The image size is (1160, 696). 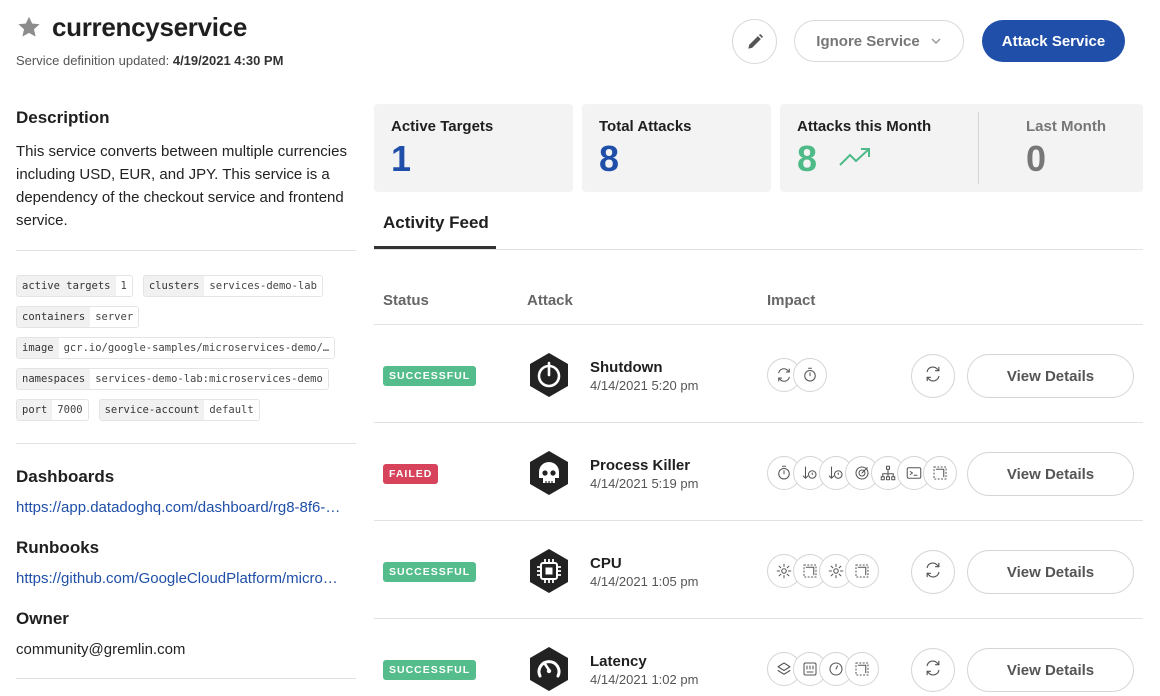 What do you see at coordinates (473, 148) in the screenshot?
I see `active-targets-card: Active Targets 1` at bounding box center [473, 148].